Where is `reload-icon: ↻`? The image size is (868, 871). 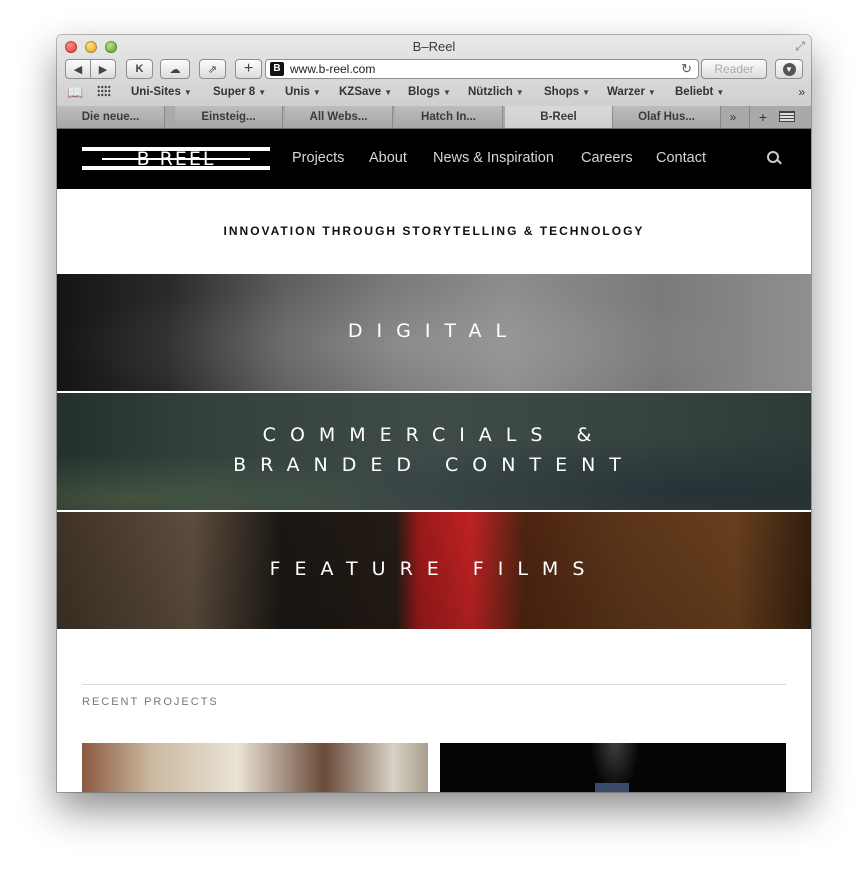
reload-icon: ↻ is located at coordinates (686, 69).